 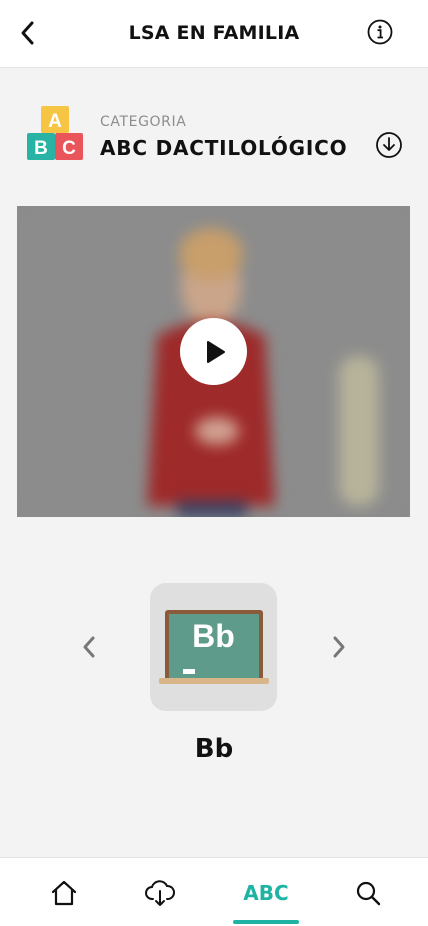 I want to click on play-button, so click(x=213, y=351).